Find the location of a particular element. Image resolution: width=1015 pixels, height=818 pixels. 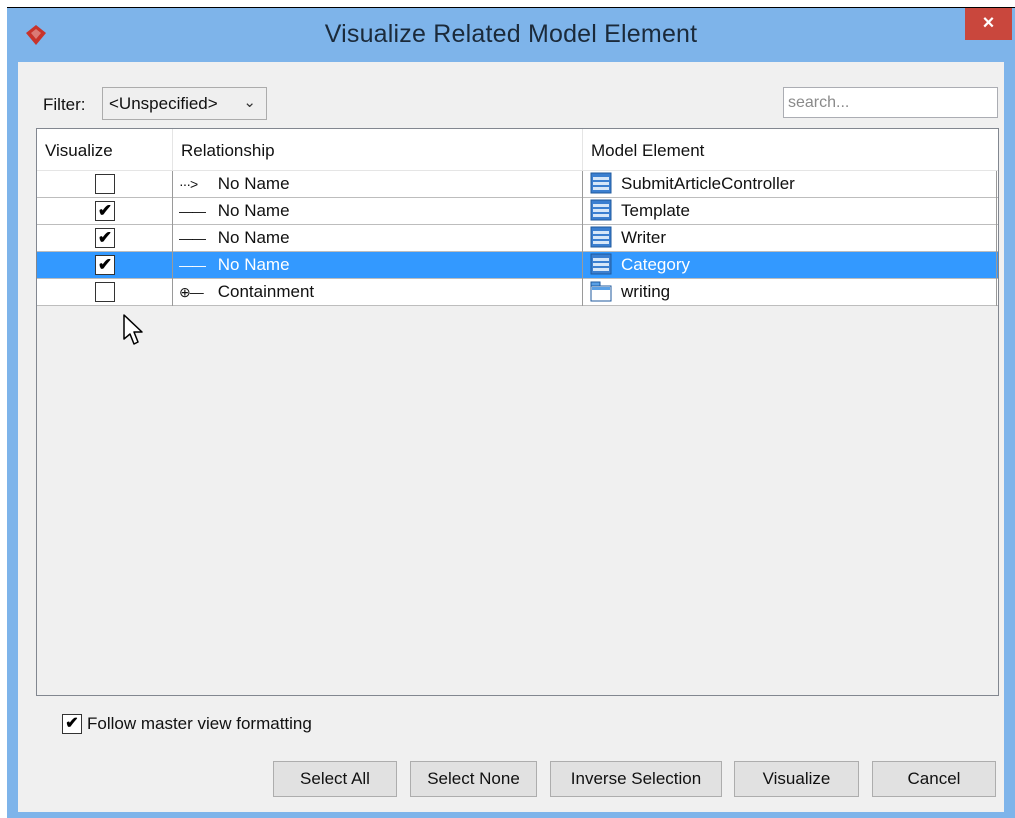

title-bar: Visualize Related Model Element × is located at coordinates (511, 35).